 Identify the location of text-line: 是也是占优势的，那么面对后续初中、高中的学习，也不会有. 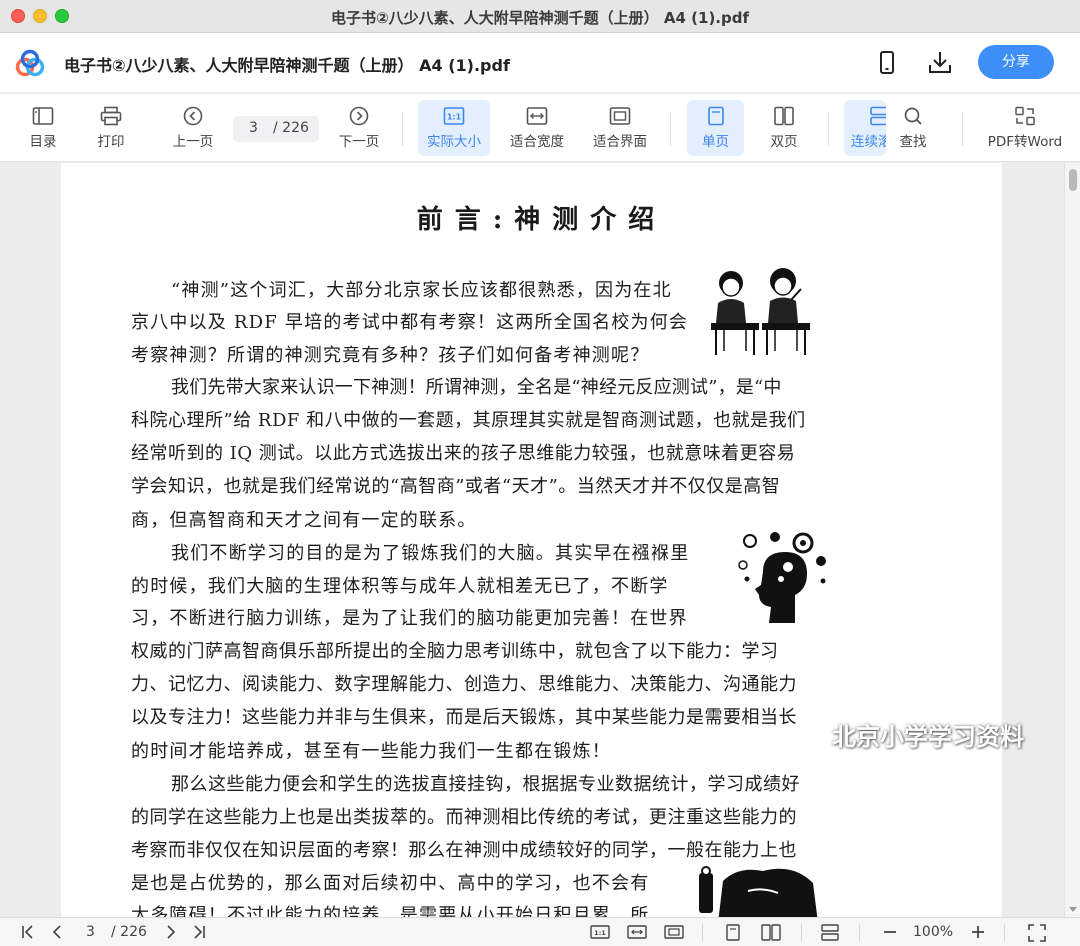
(390, 883).